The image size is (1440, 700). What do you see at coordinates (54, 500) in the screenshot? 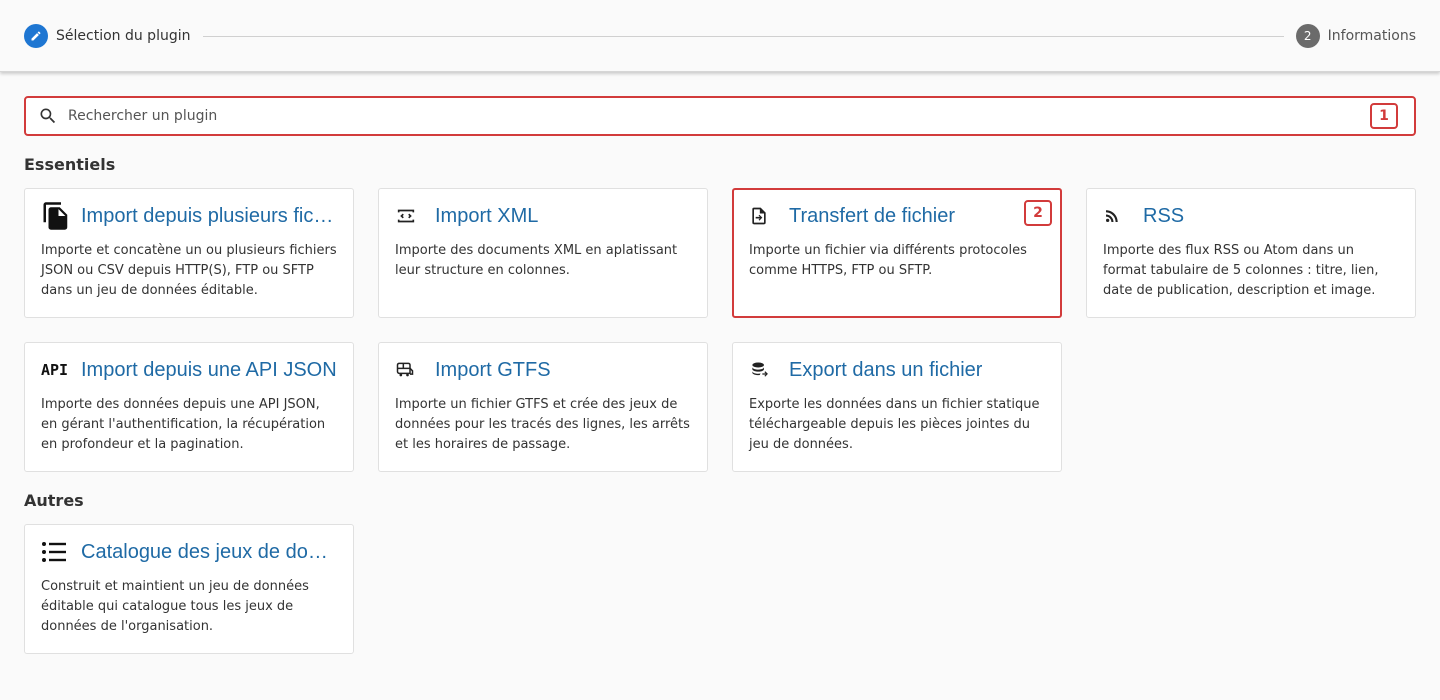
I see `section-title-autres: Autres` at bounding box center [54, 500].